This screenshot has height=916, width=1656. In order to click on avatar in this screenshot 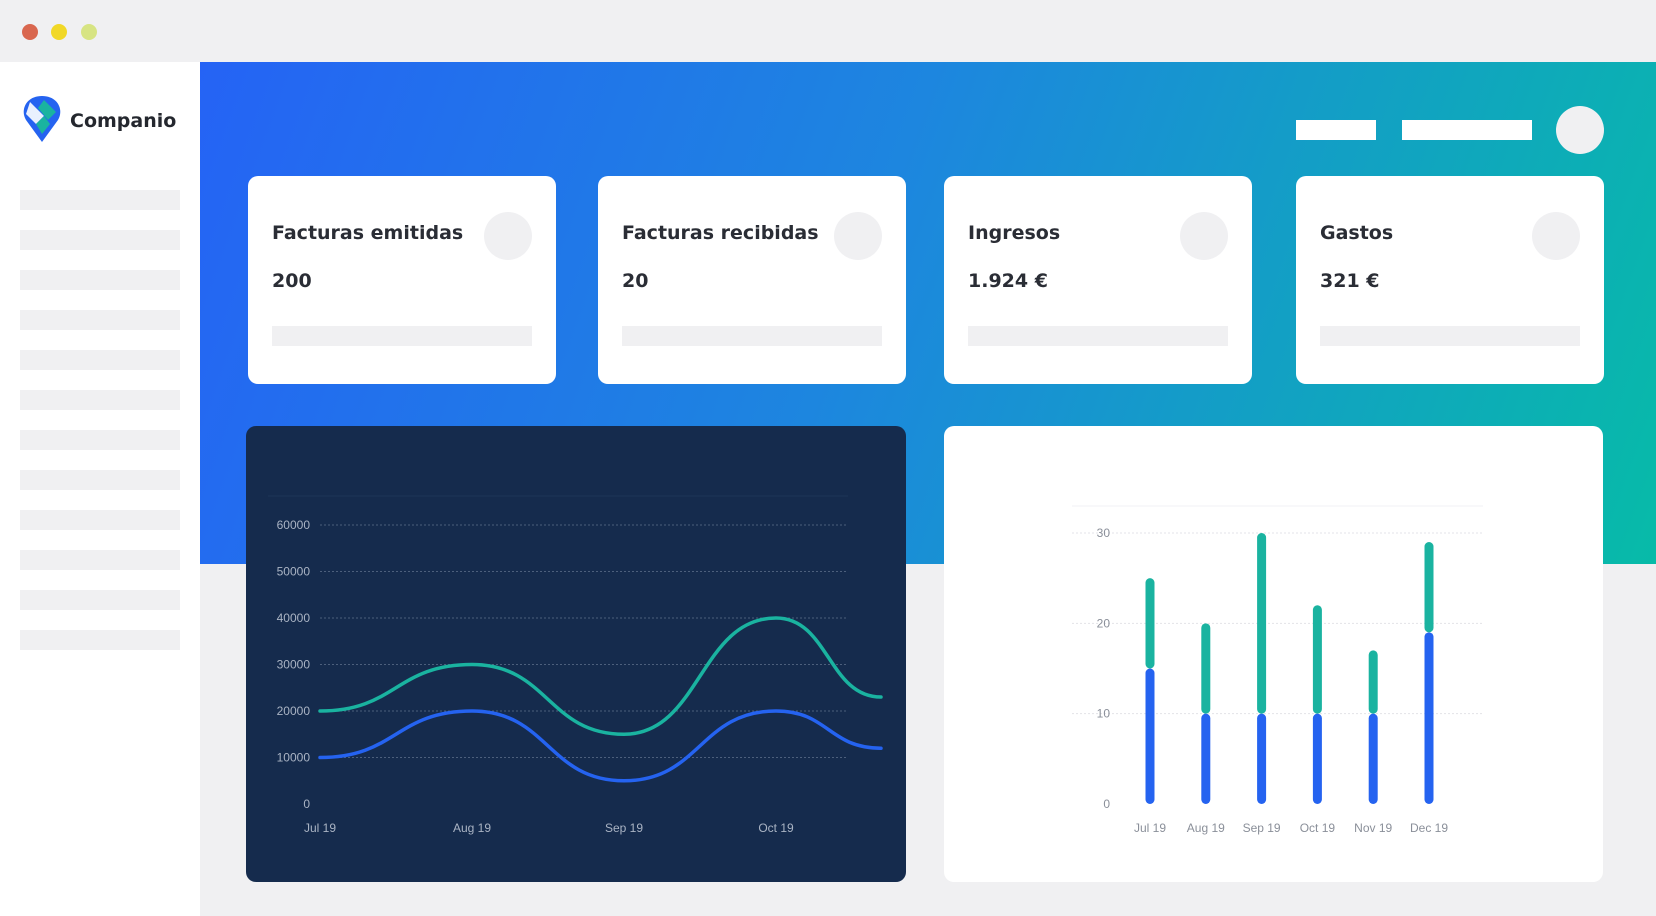, I will do `click(1580, 130)`.